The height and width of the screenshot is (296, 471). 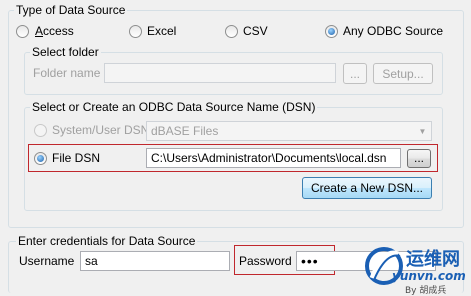 What do you see at coordinates (429, 276) in the screenshot?
I see `watermark-url: yunvn.com` at bounding box center [429, 276].